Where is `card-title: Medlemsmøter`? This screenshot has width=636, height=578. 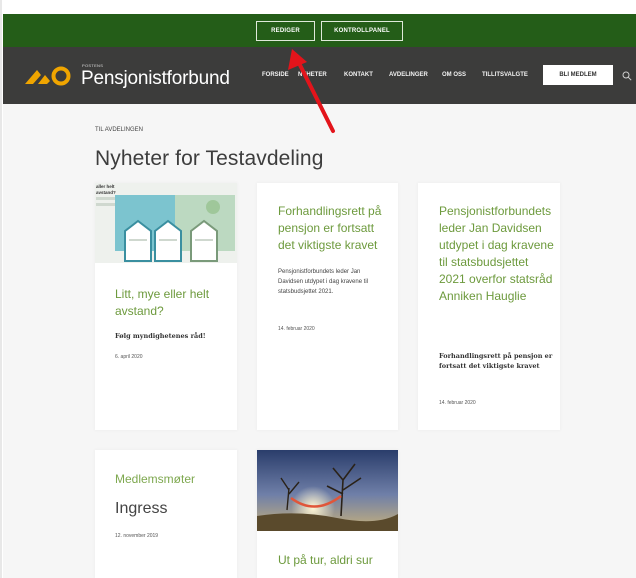 card-title: Medlemsmøter is located at coordinates (172, 479).